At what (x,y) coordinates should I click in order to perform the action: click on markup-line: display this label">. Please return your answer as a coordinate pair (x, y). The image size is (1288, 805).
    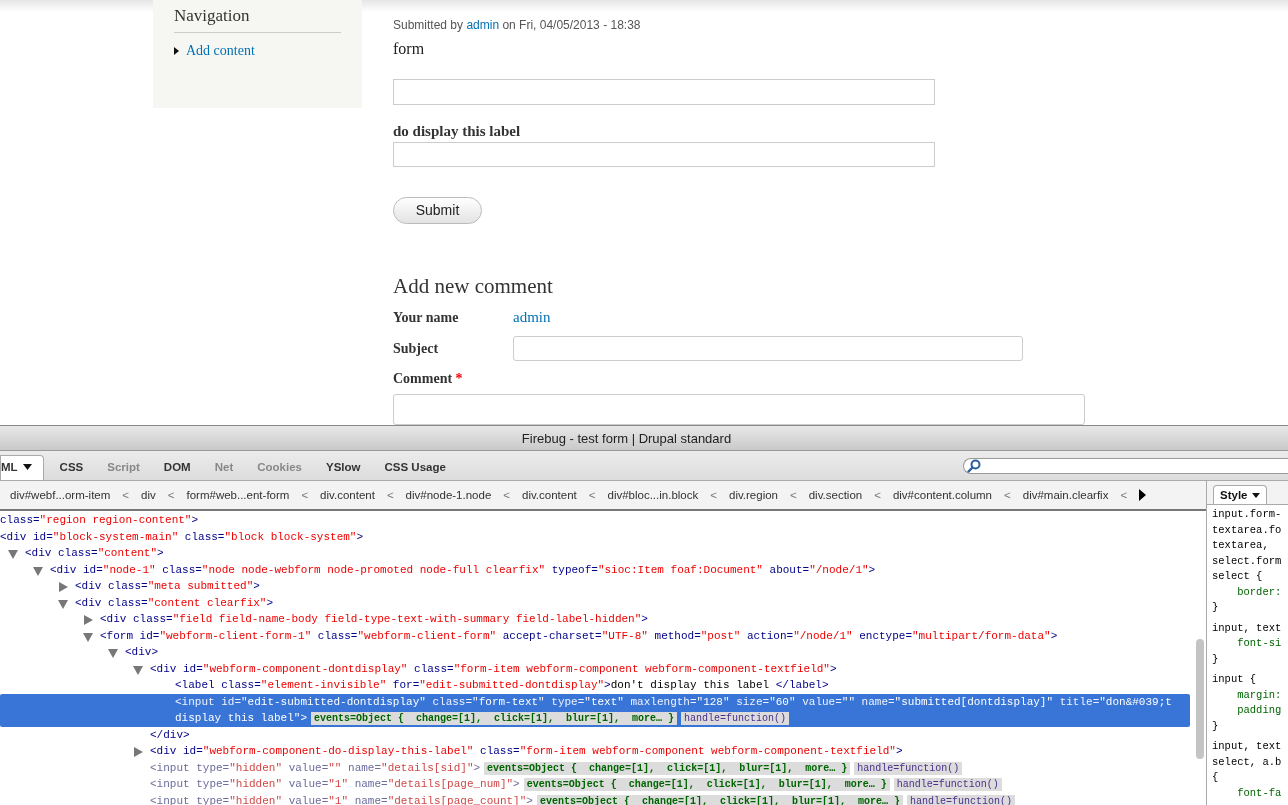
    Looking at the image, I should click on (241, 718).